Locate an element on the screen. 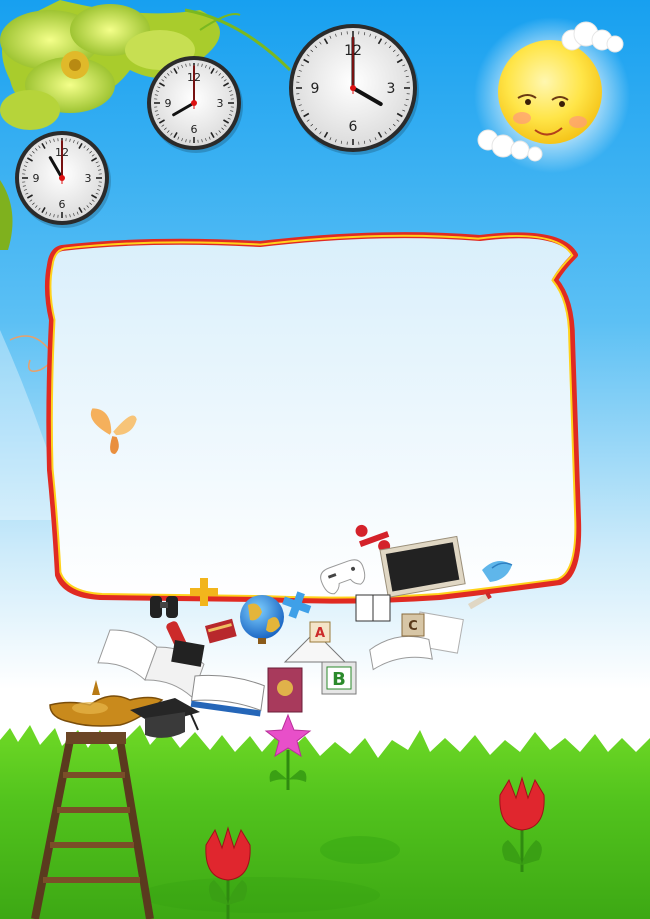 This screenshot has height=919, width=650. sun-face-icon is located at coordinates (552, 95).